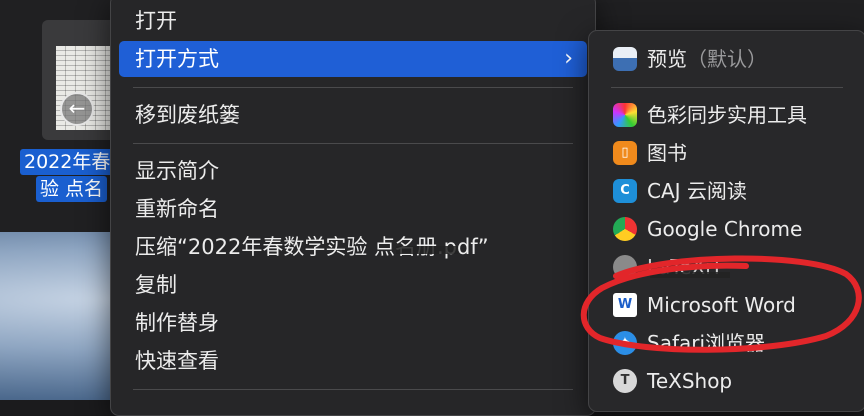 The width and height of the screenshot is (864, 416). Describe the element at coordinates (568, 58) in the screenshot. I see `chevron-right-icon: ›` at that location.